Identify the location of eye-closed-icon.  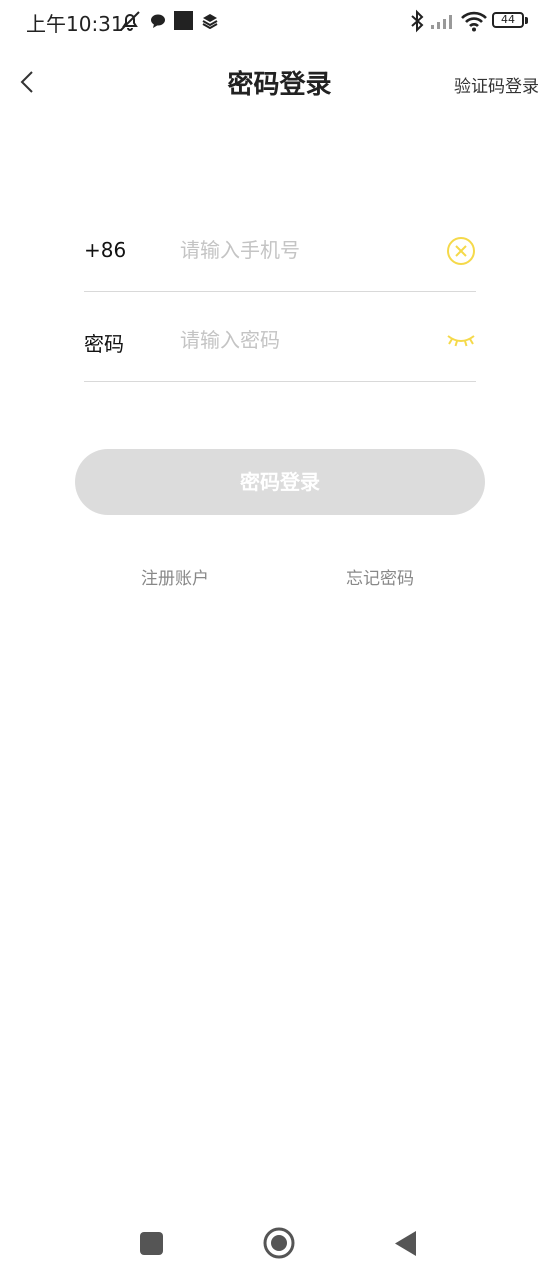
(461, 345).